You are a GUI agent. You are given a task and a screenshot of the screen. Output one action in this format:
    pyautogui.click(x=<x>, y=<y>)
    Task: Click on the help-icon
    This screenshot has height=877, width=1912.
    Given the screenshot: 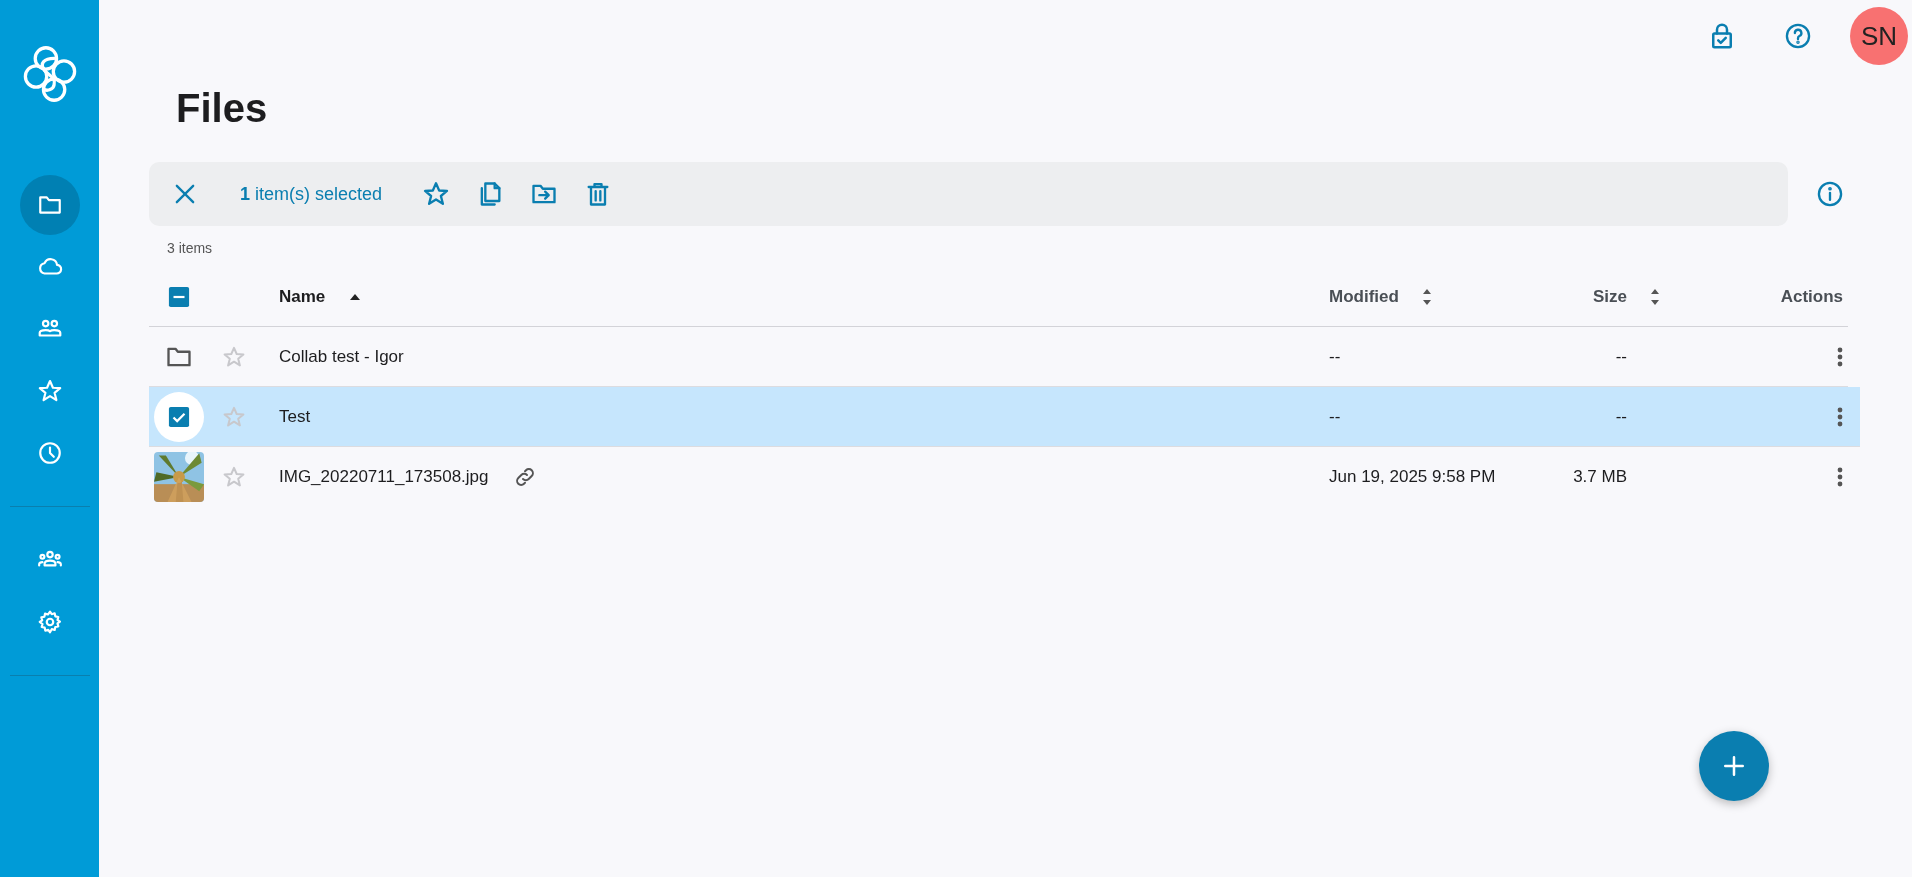 What is the action you would take?
    pyautogui.click(x=1798, y=36)
    